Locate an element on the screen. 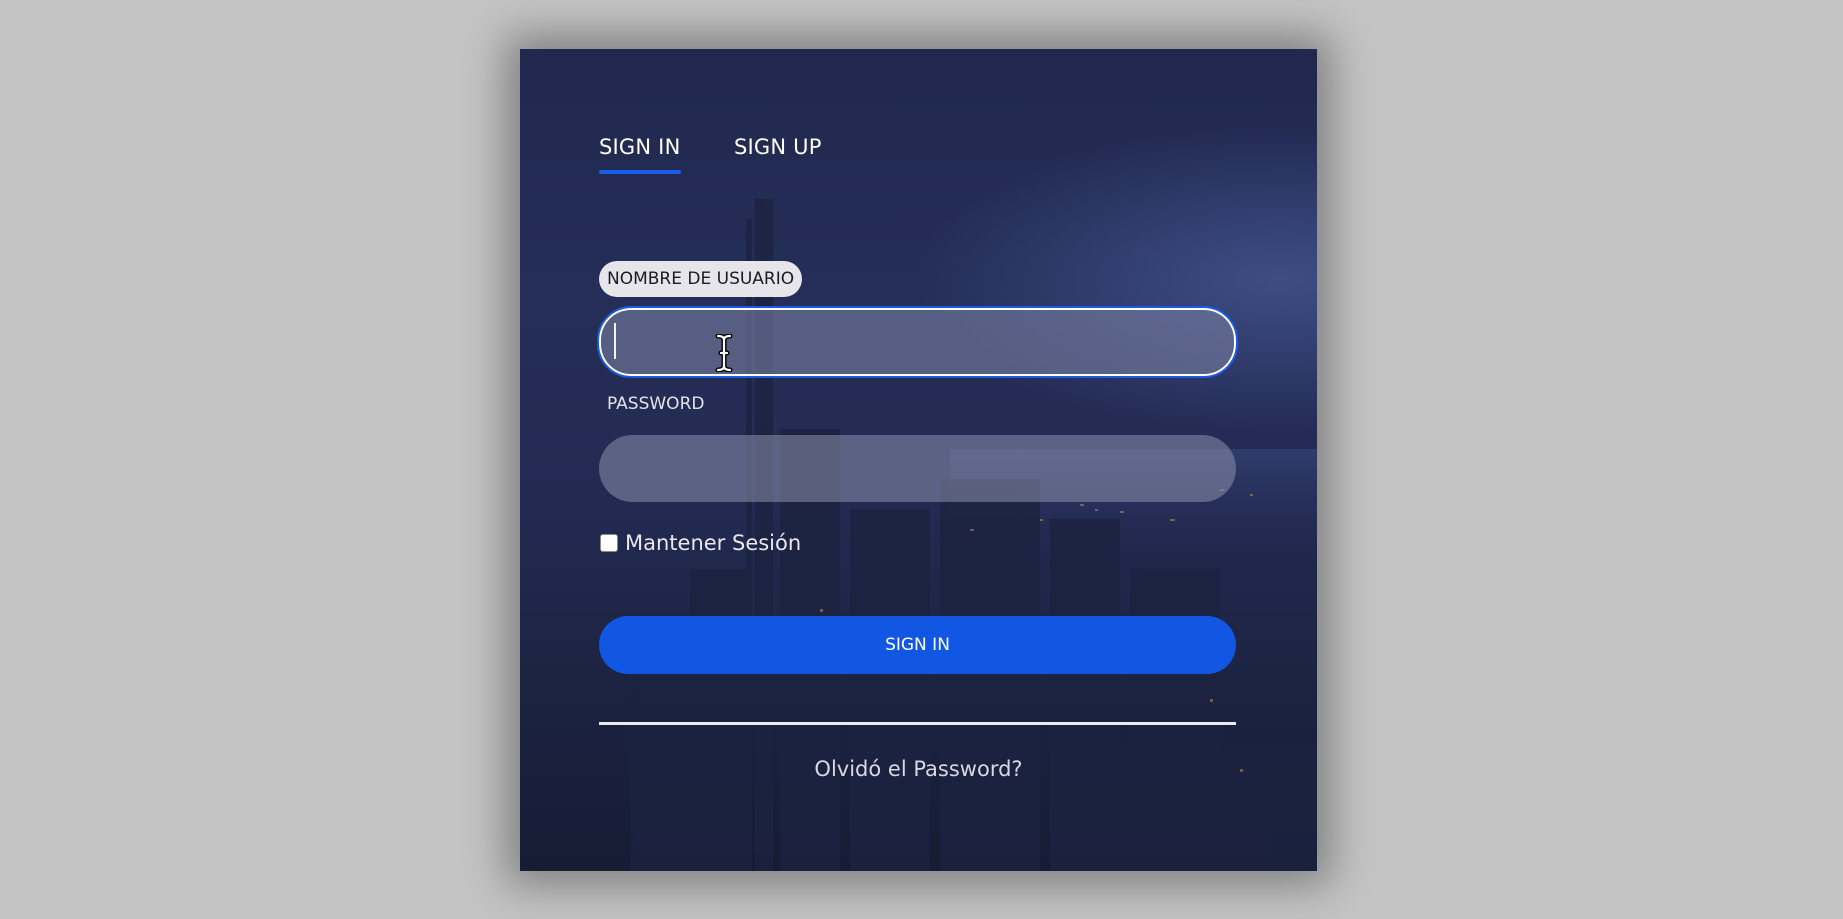  remember-session-label: Mantener Sesión is located at coordinates (713, 543).